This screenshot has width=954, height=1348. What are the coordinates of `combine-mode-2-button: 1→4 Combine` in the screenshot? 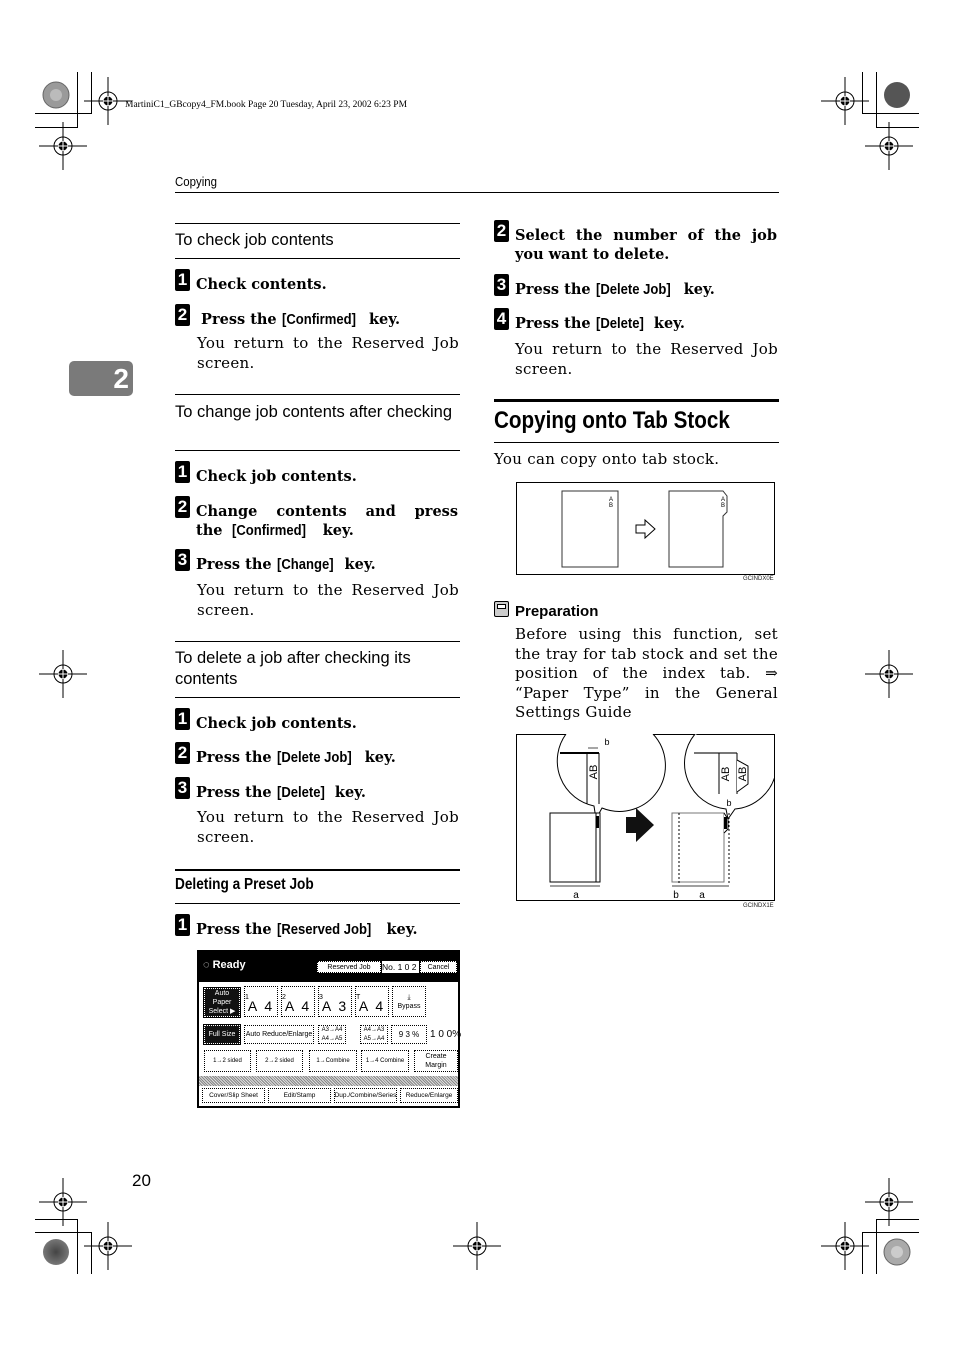 It's located at (385, 1061).